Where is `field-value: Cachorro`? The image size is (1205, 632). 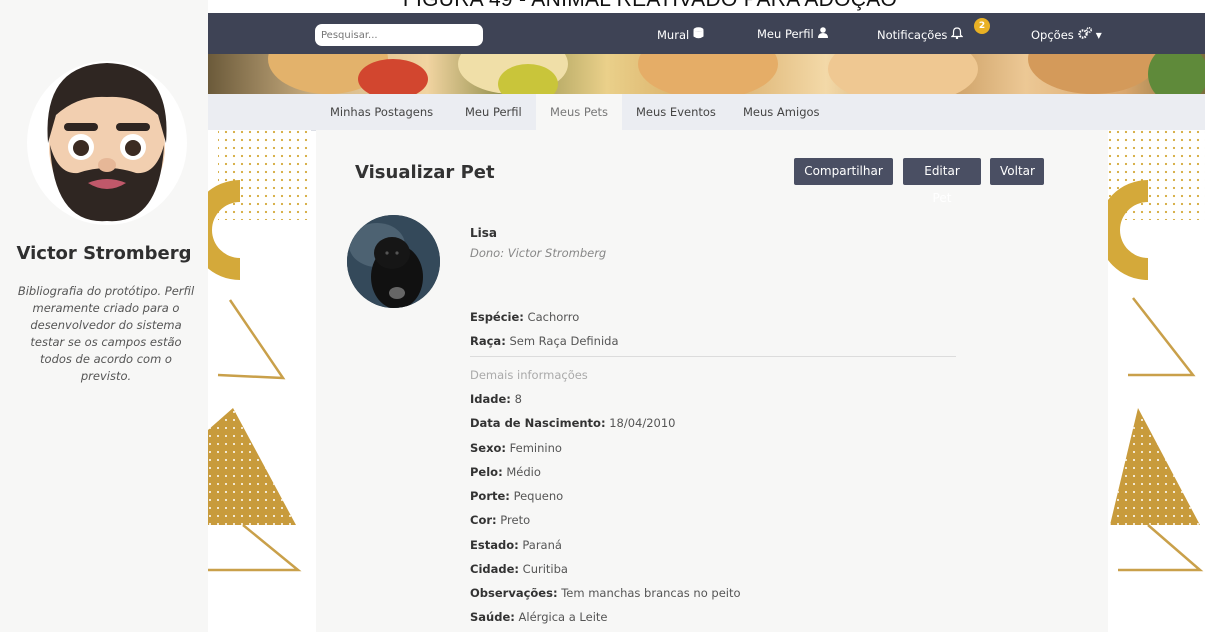 field-value: Cachorro is located at coordinates (553, 317).